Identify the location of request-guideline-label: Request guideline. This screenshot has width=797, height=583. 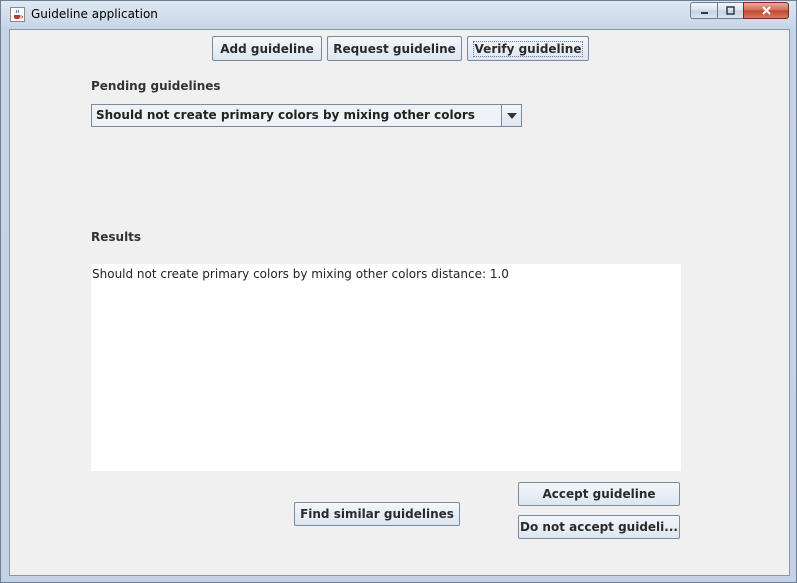
(394, 48).